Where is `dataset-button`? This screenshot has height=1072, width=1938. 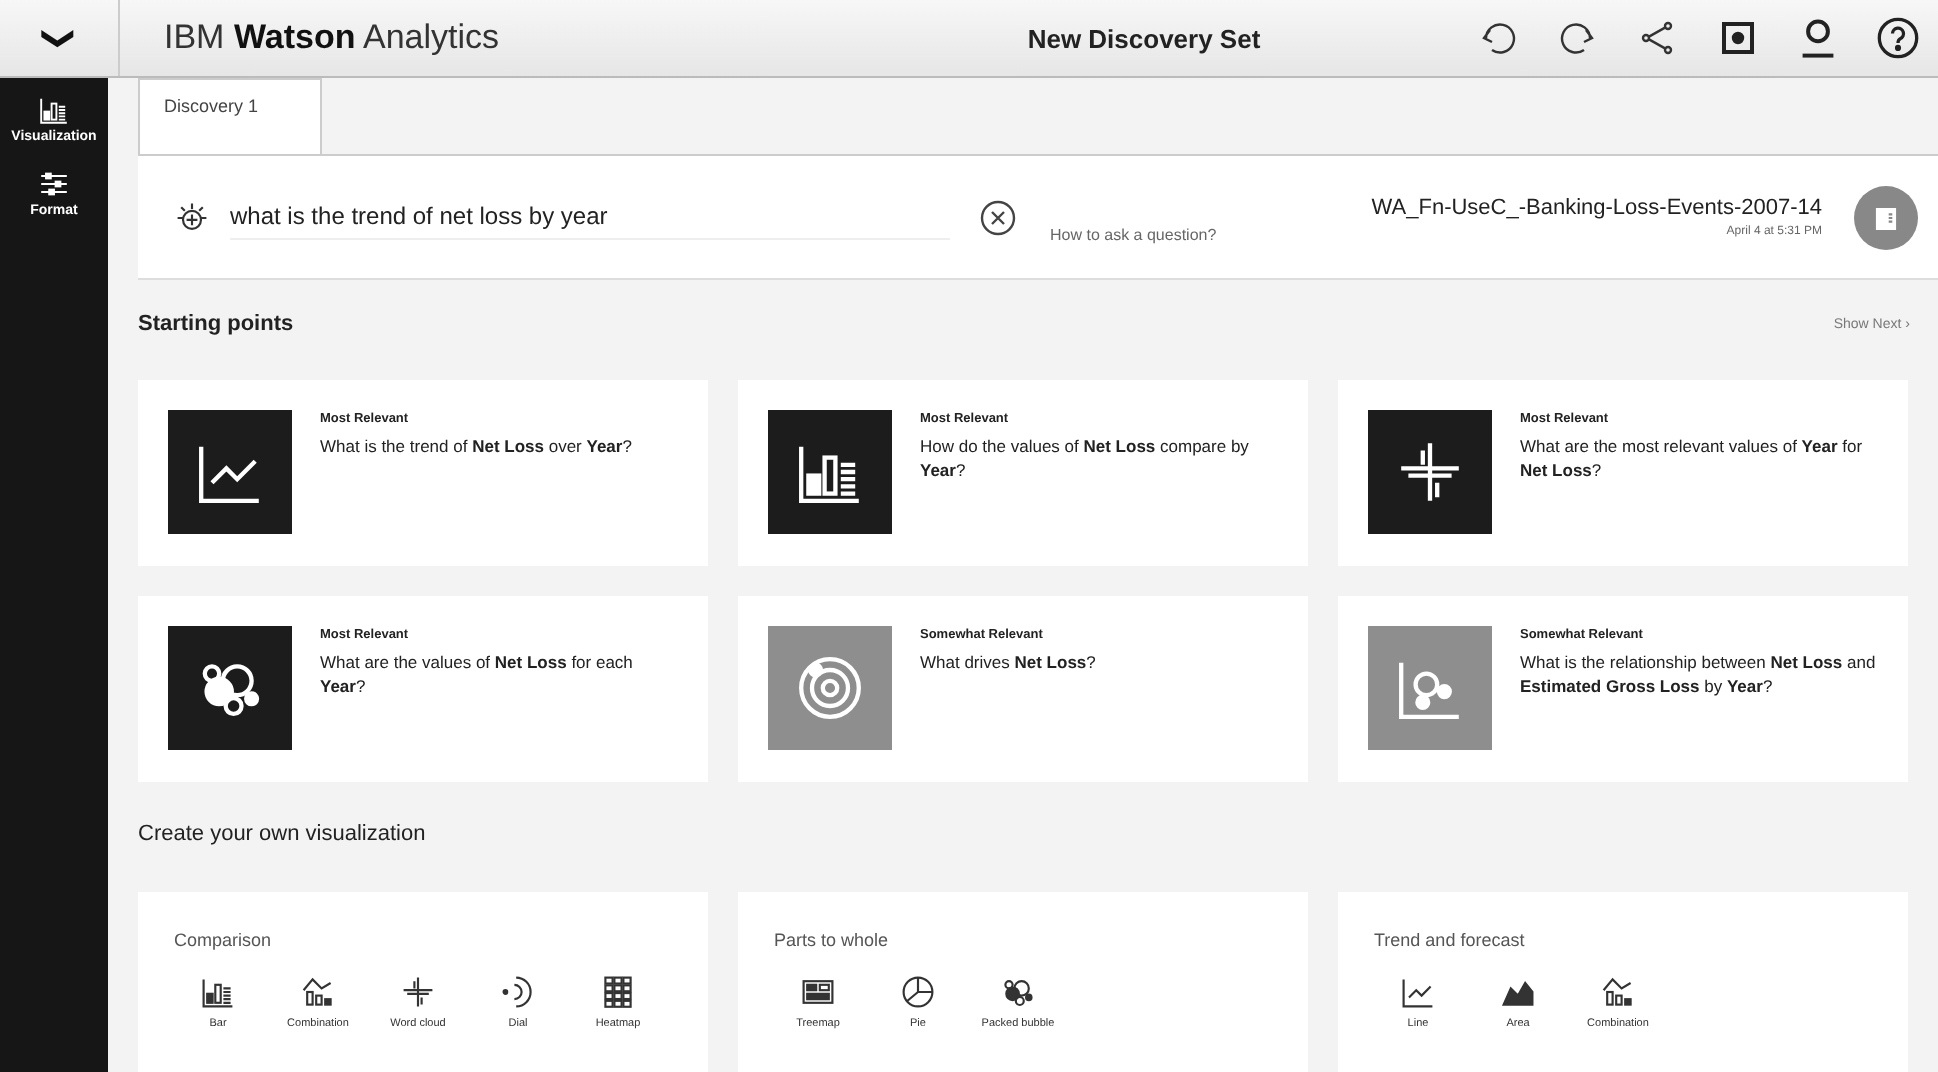
dataset-button is located at coordinates (1886, 217).